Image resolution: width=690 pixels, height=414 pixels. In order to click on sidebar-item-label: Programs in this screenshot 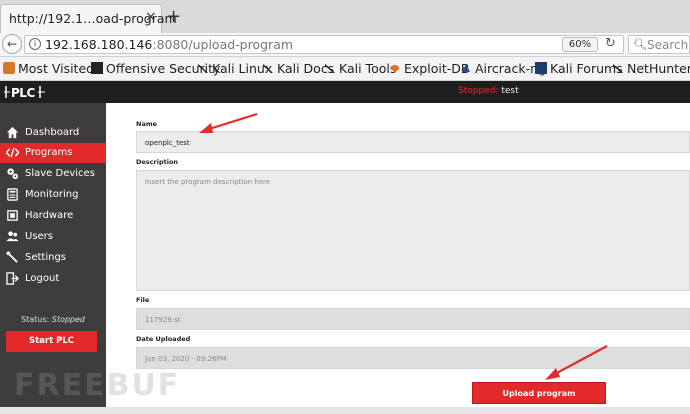, I will do `click(49, 152)`.